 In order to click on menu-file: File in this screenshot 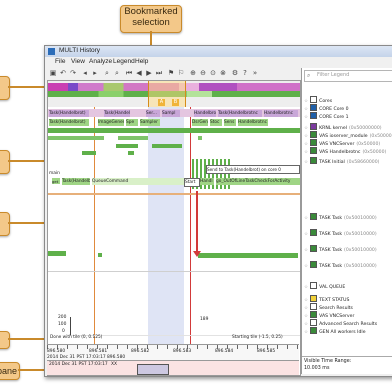, I will do `click(60, 61)`.